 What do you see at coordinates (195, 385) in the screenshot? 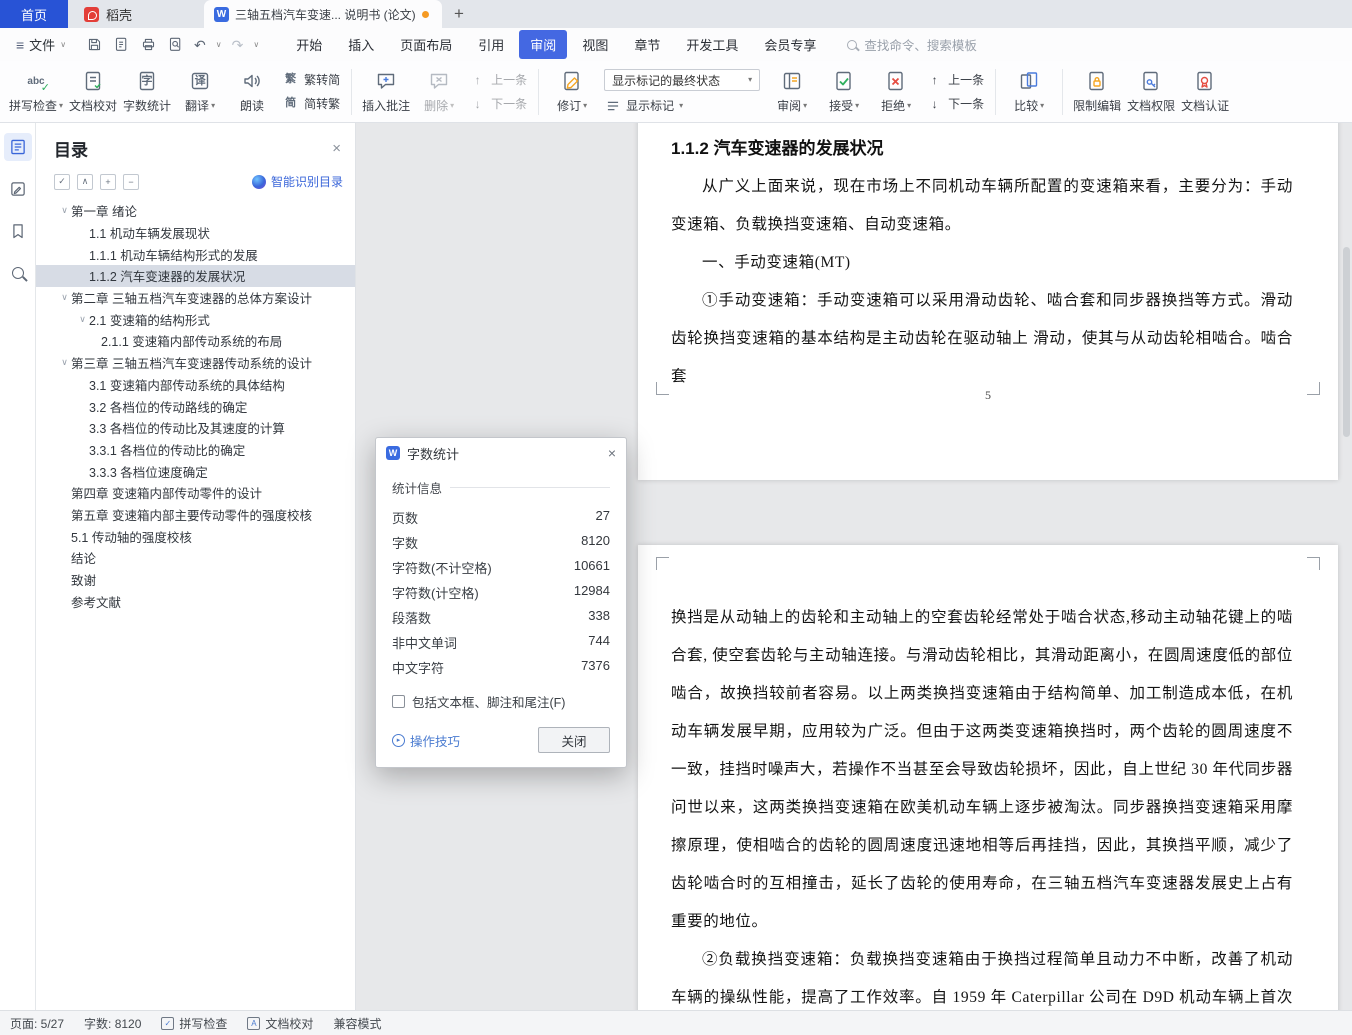
I see `toc-item: 3.1 变速箱内部传动系统的具体结构` at bounding box center [195, 385].